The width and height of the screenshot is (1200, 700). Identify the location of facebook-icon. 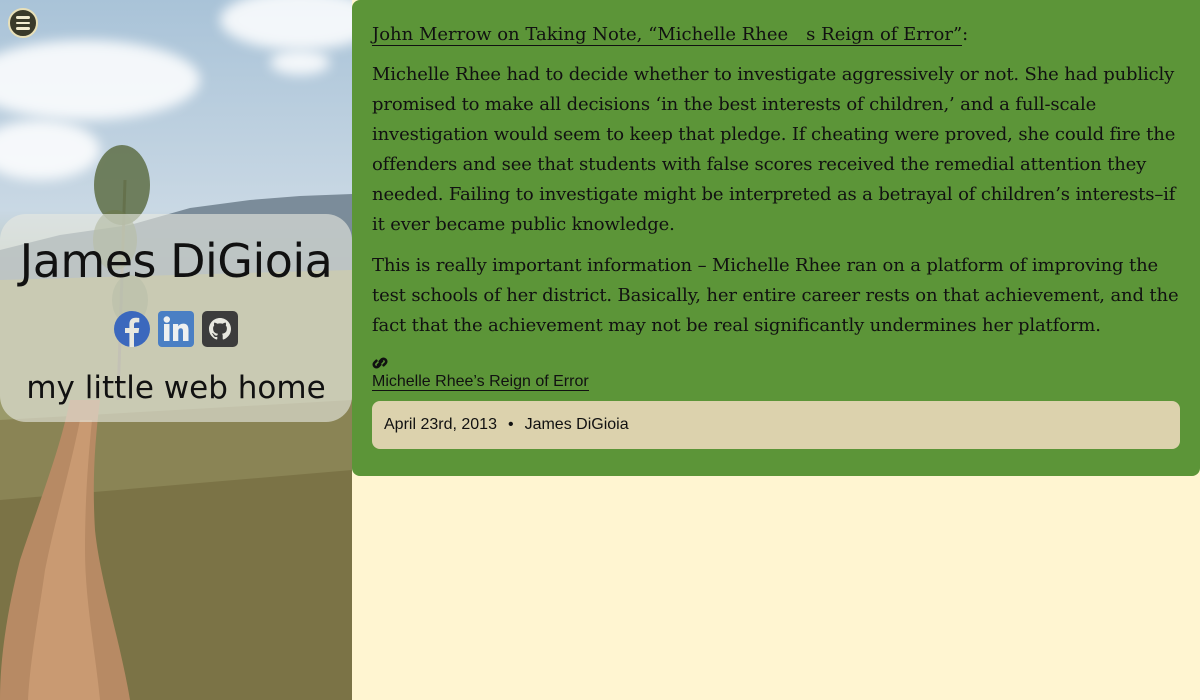
(132, 329).